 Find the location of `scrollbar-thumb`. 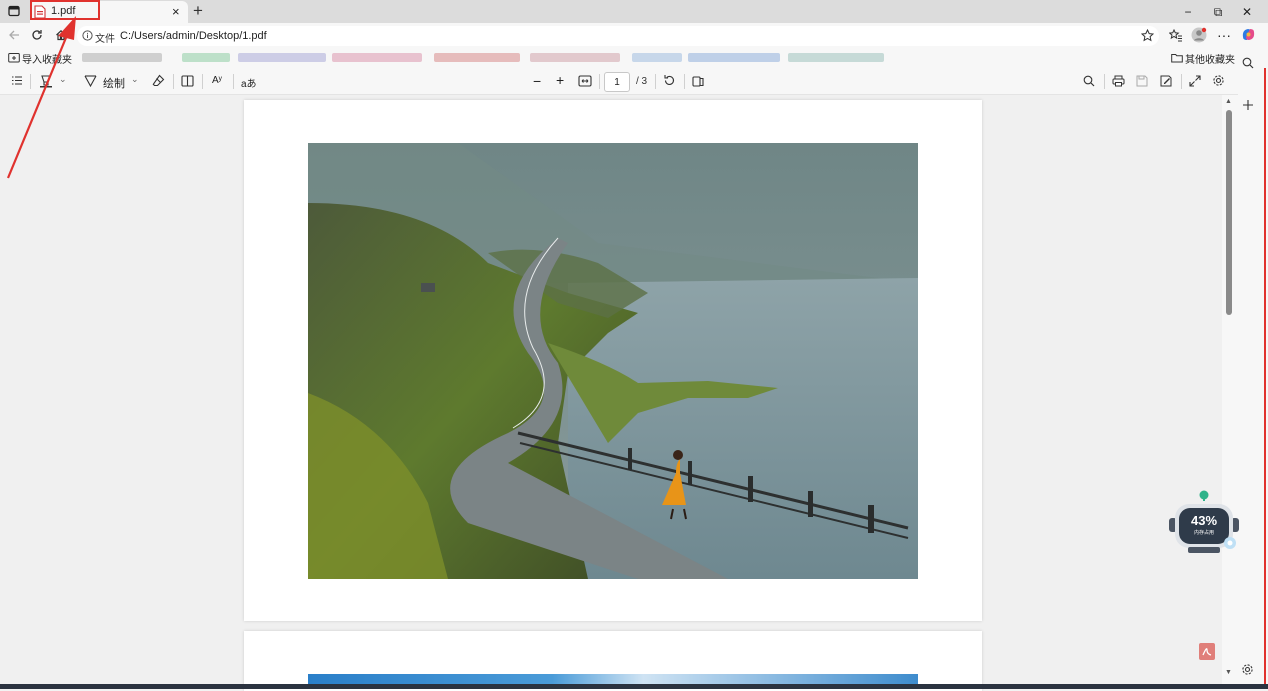

scrollbar-thumb is located at coordinates (1229, 212).